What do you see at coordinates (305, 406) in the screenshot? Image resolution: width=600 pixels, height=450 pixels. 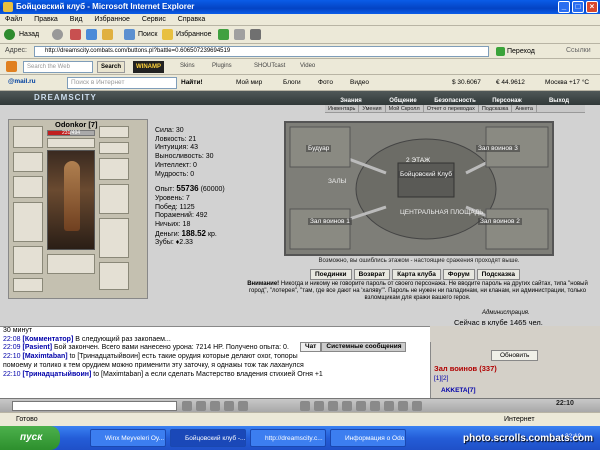 I see `battle-icon` at bounding box center [305, 406].